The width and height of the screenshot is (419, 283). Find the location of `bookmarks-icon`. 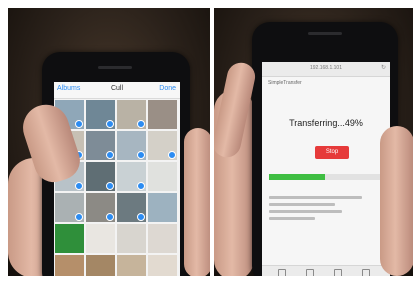

bookmarks-icon is located at coordinates (338, 272).